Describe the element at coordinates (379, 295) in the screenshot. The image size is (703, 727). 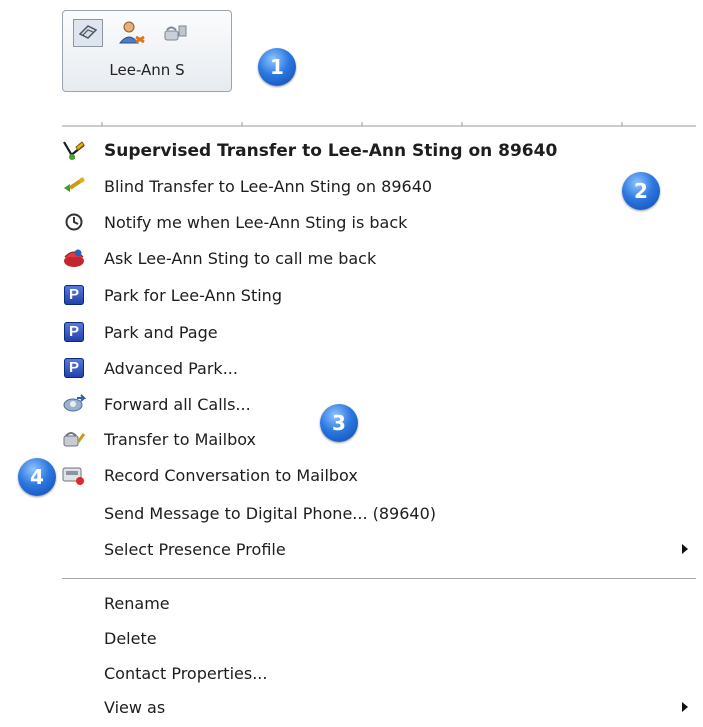
I see `menu-item-park-for: P Park for Lee-Ann Sting` at that location.